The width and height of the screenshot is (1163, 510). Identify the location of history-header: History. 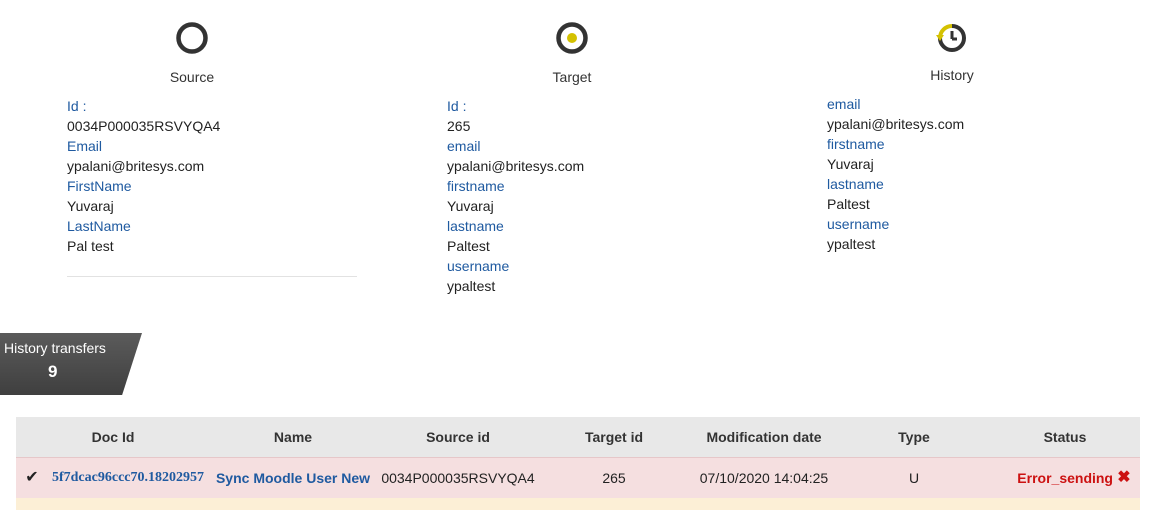
(952, 51).